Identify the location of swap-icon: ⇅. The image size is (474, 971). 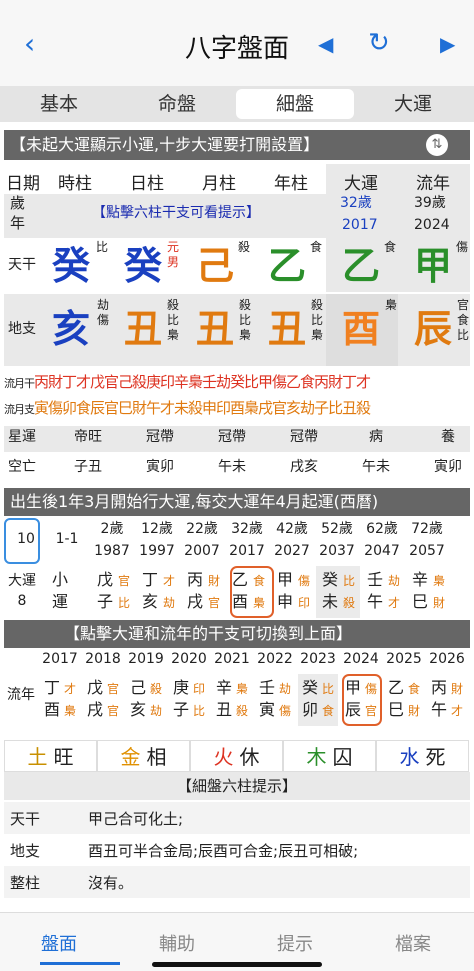
(437, 145).